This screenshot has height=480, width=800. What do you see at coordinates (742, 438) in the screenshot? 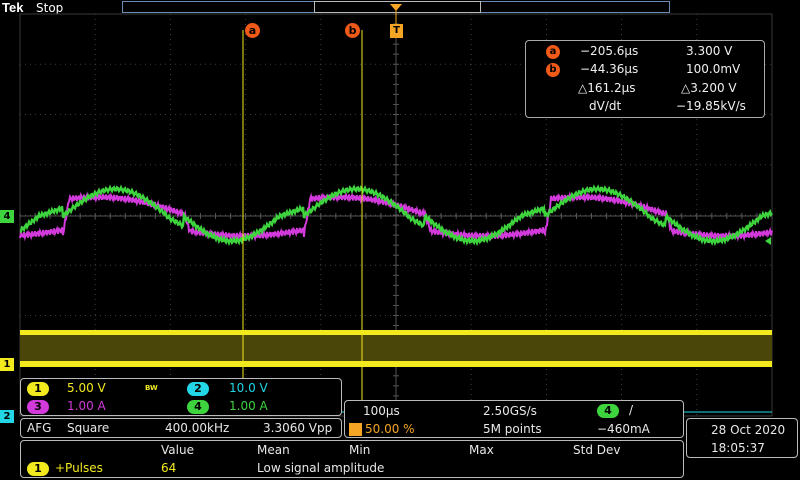
I see `datetime-panel: 28 Oct 2020 18:05:37` at bounding box center [742, 438].